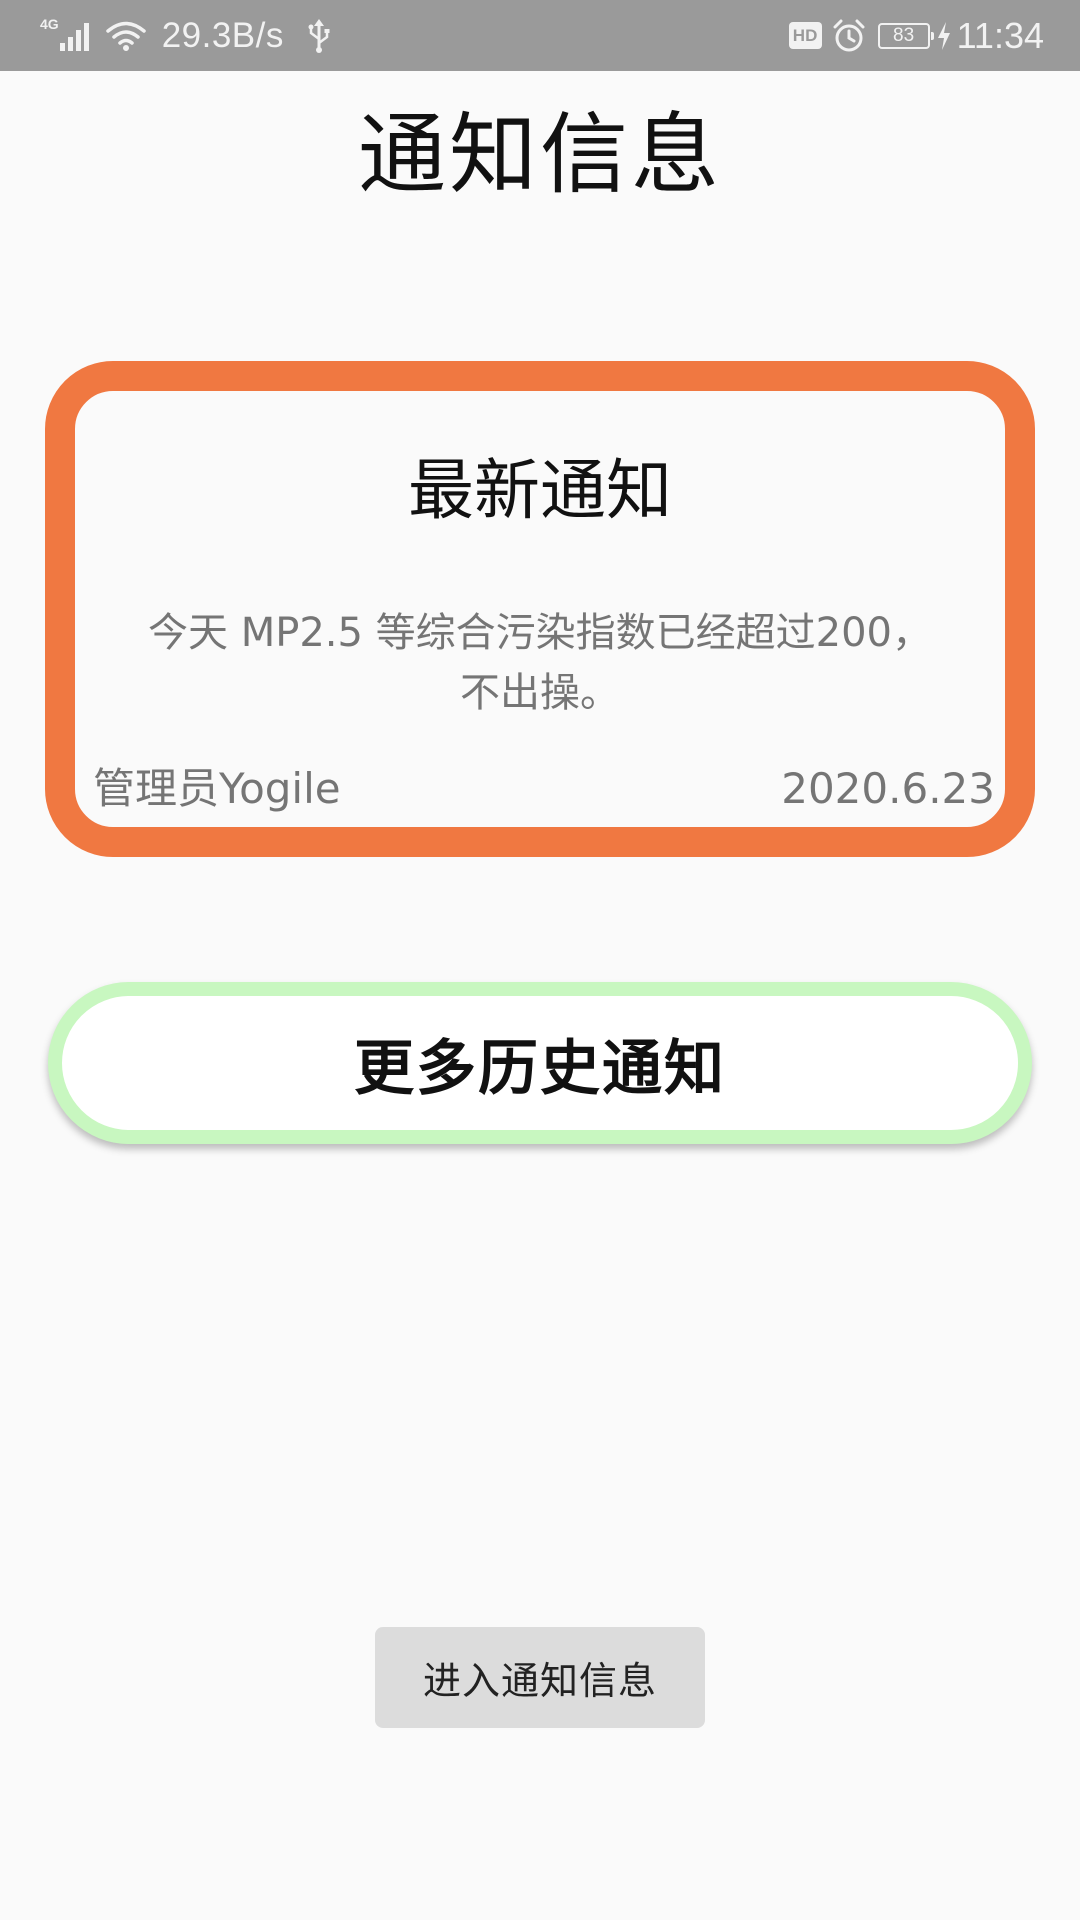  I want to click on usb-icon, so click(319, 35).